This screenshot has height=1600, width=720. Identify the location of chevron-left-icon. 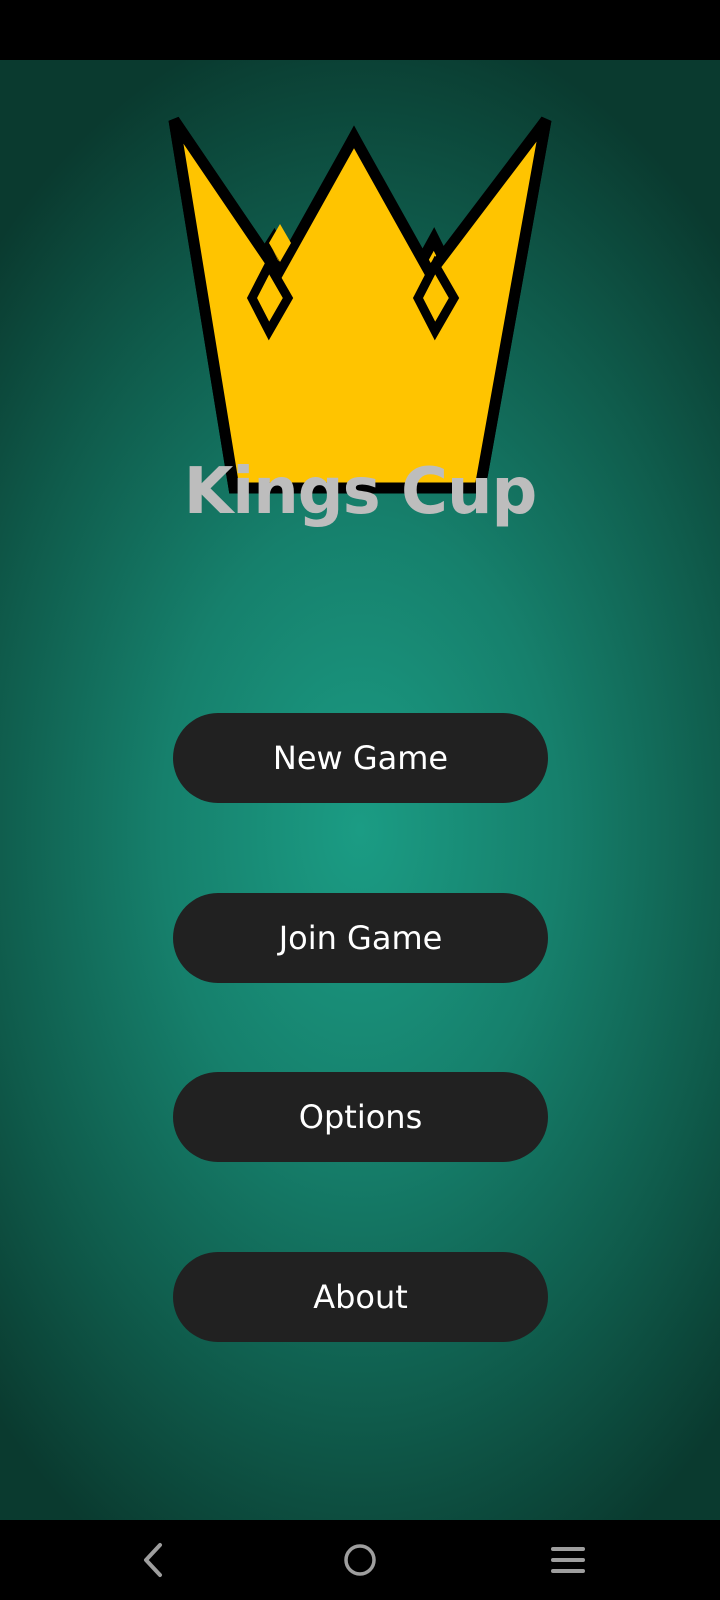
(153, 1560).